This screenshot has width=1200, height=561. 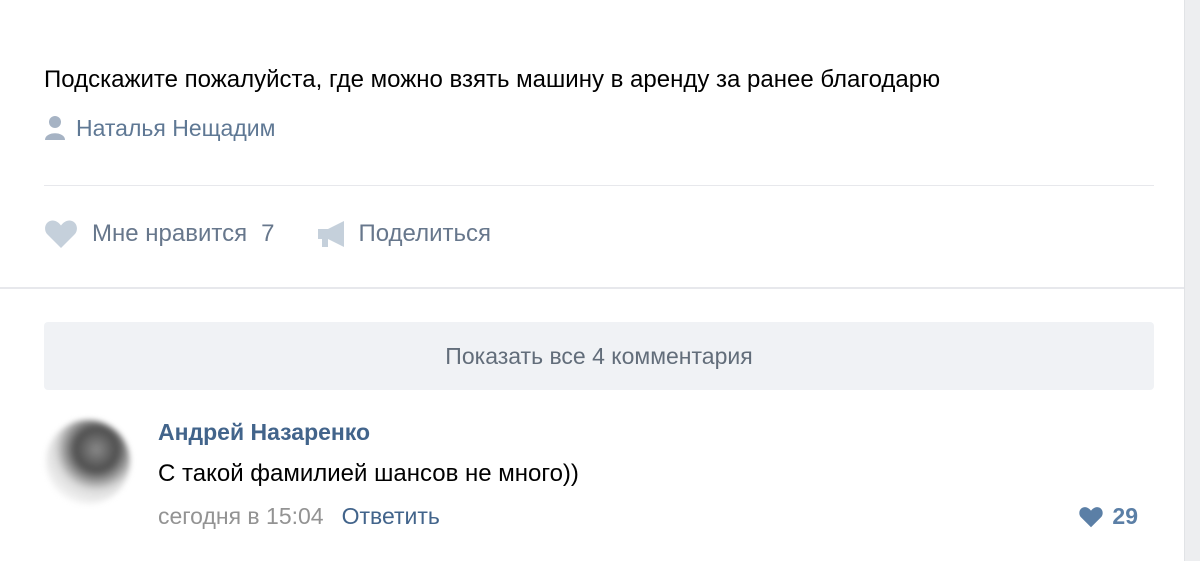 I want to click on show-all-comments-button: Показать все 4 комментария, so click(x=599, y=356).